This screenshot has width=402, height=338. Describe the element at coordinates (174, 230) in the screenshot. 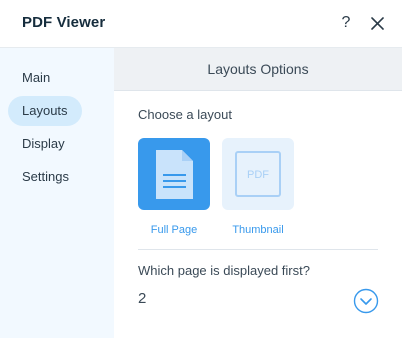

I see `layout-label-full-page: Full Page` at that location.